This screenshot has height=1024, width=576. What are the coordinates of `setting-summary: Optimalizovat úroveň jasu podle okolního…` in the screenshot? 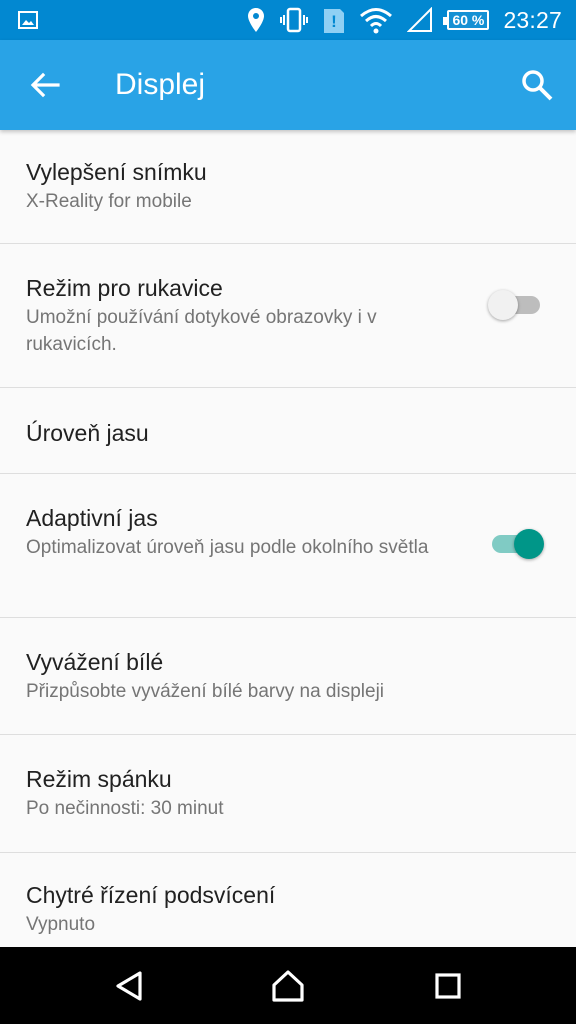 It's located at (227, 547).